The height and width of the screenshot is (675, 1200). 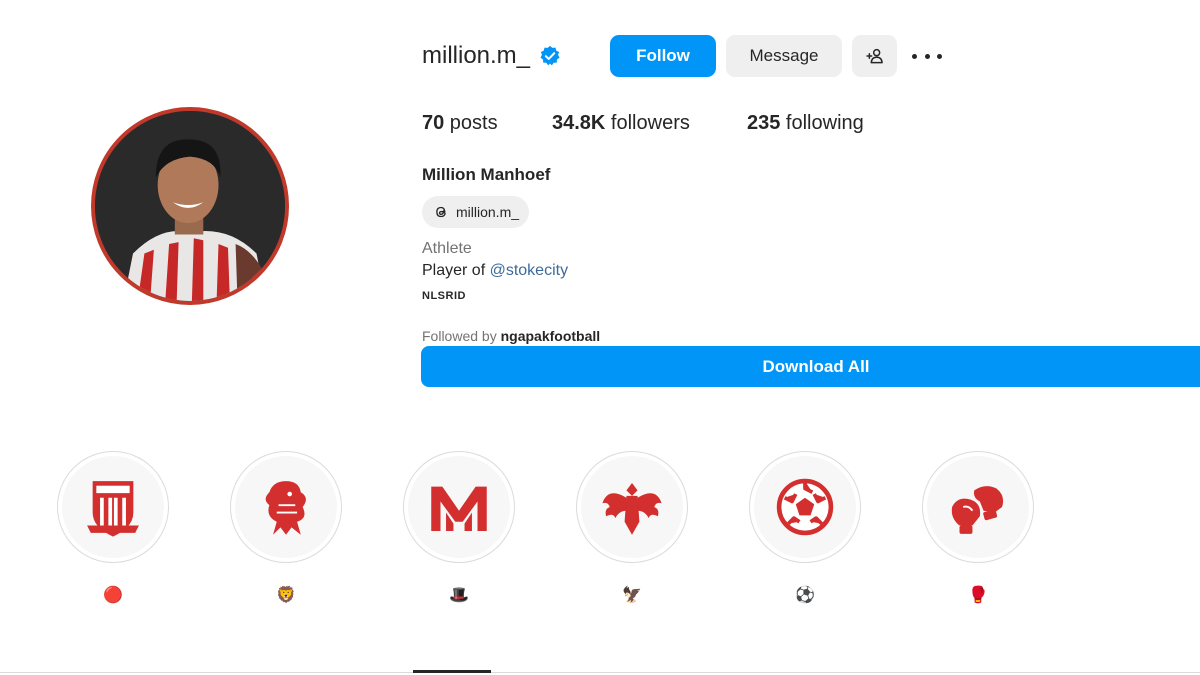 I want to click on highlight-label: 🔴, so click(x=113, y=595).